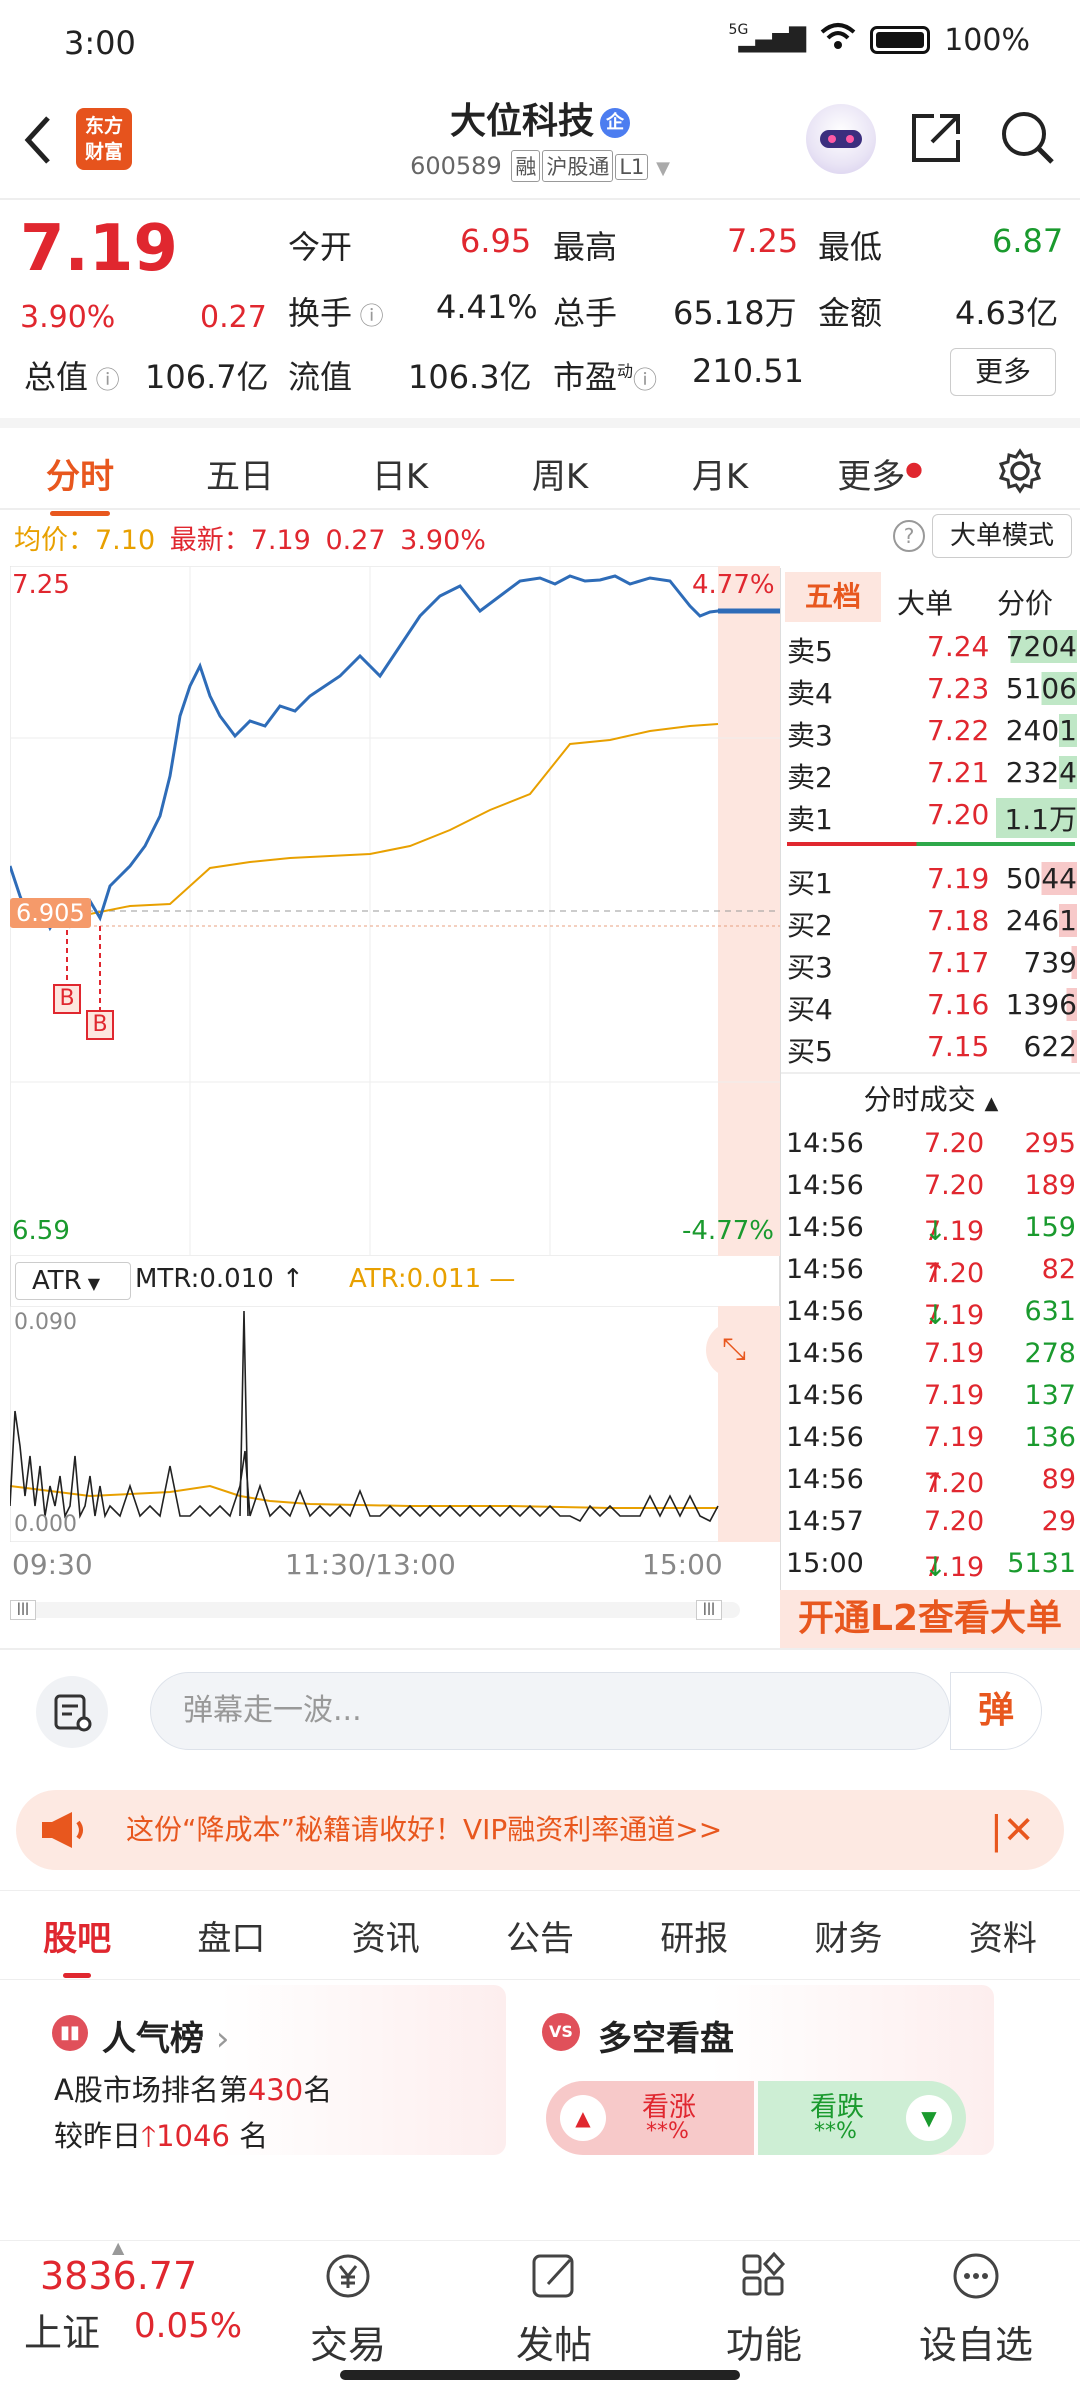  I want to click on nav-functions: 功能, so click(764, 2309).